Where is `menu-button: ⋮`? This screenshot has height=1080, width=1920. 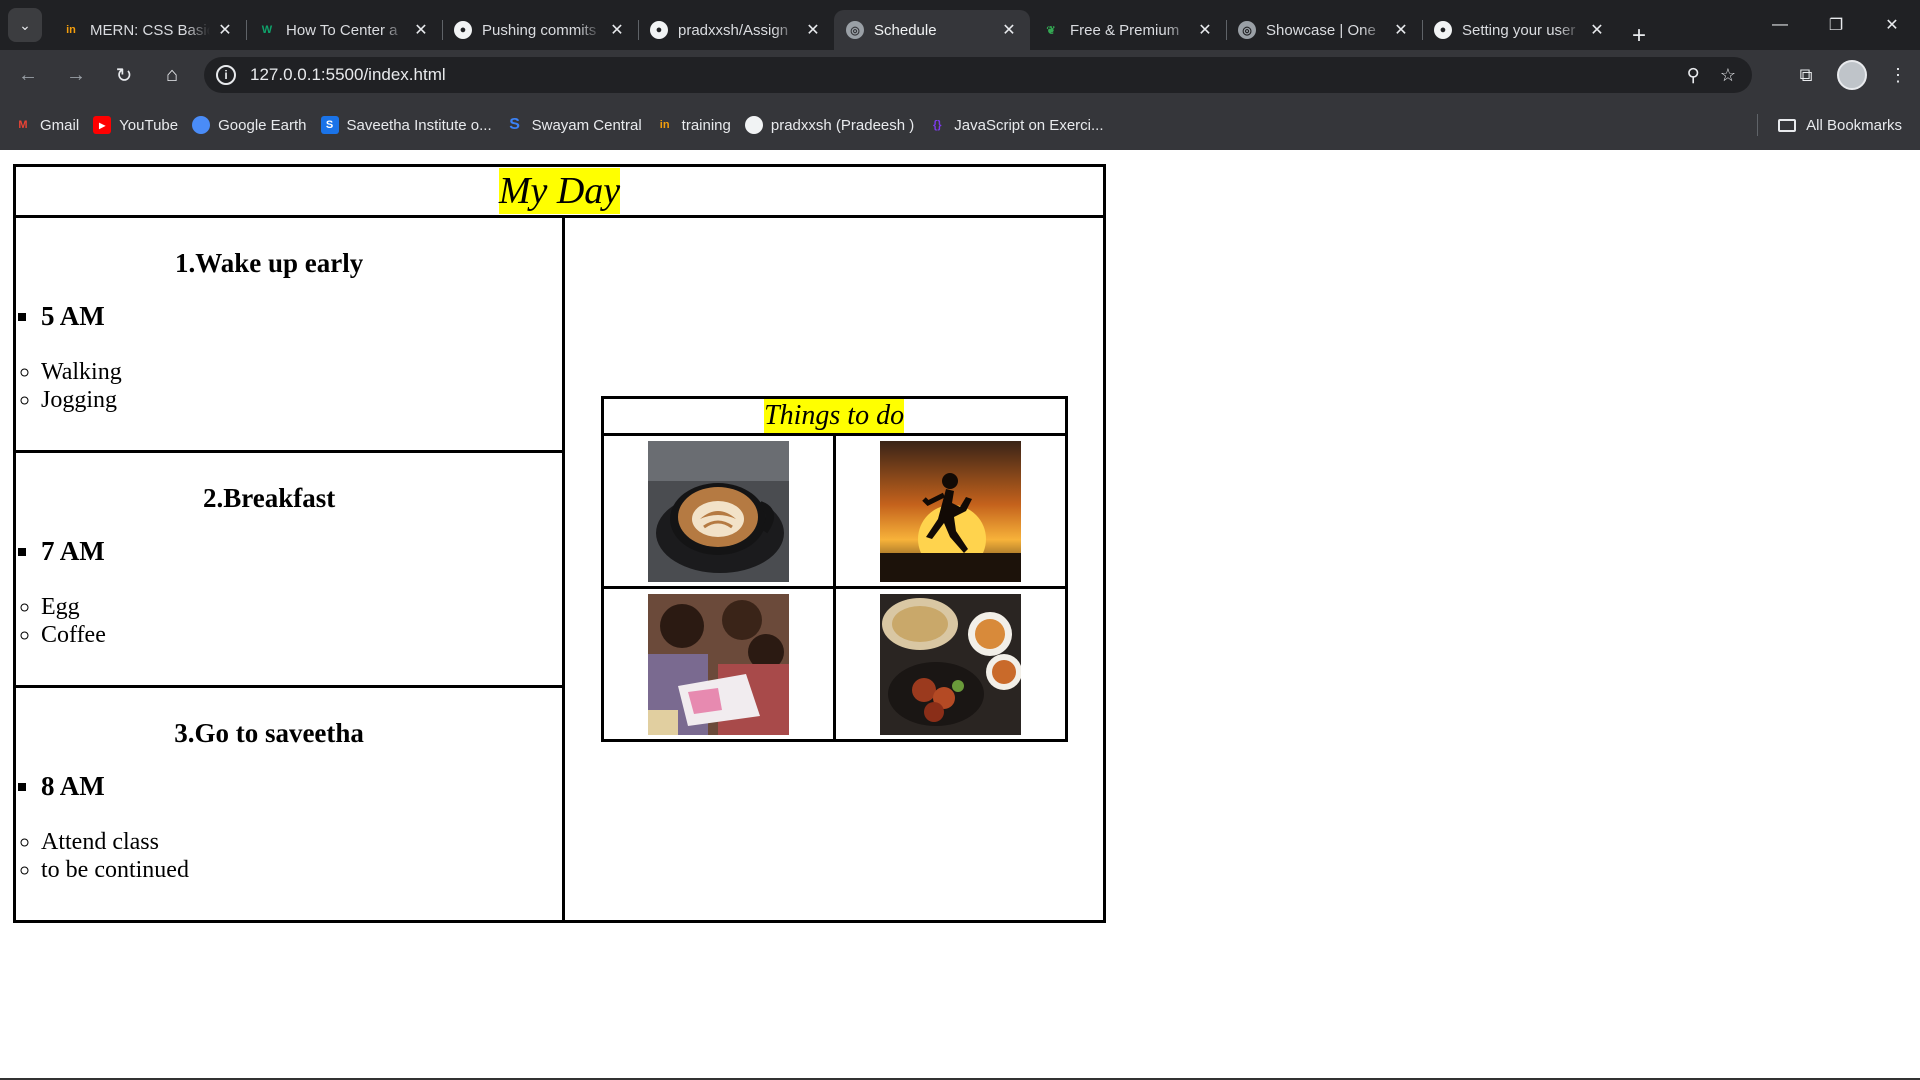 menu-button: ⋮ is located at coordinates (1898, 75).